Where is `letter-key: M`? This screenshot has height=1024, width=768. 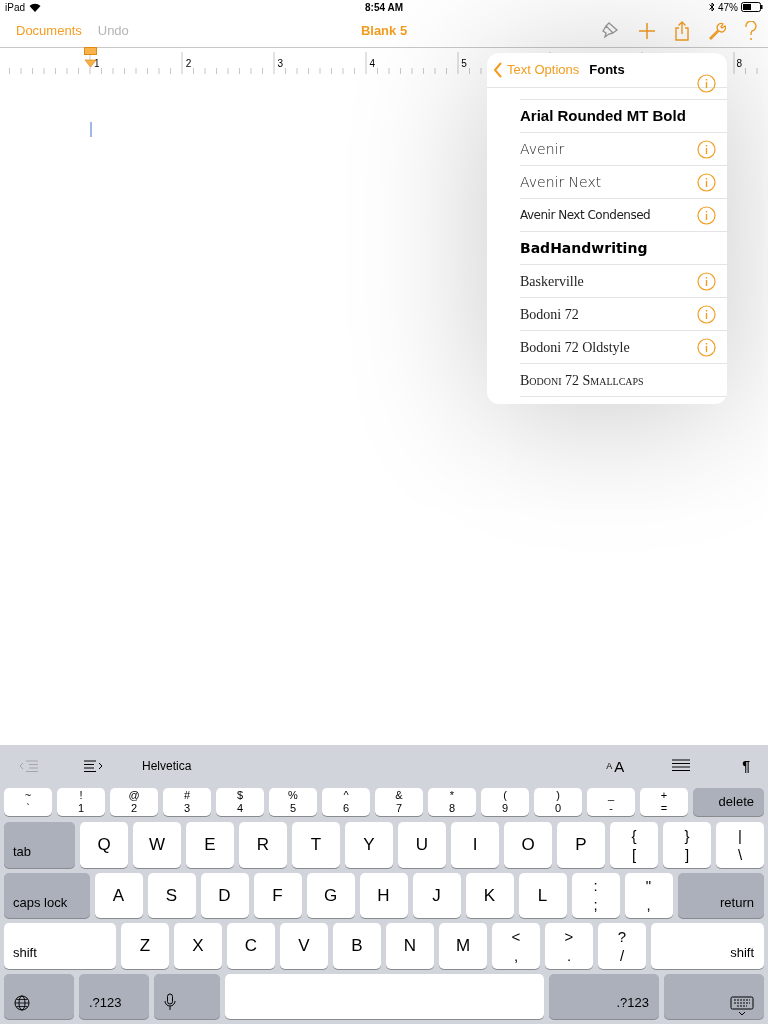
letter-key: M is located at coordinates (463, 946).